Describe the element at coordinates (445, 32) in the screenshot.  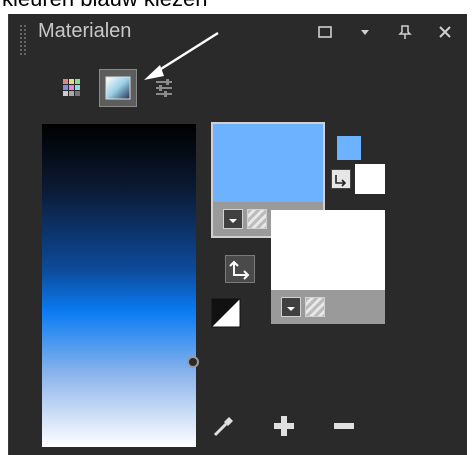
I see `close-icon` at that location.